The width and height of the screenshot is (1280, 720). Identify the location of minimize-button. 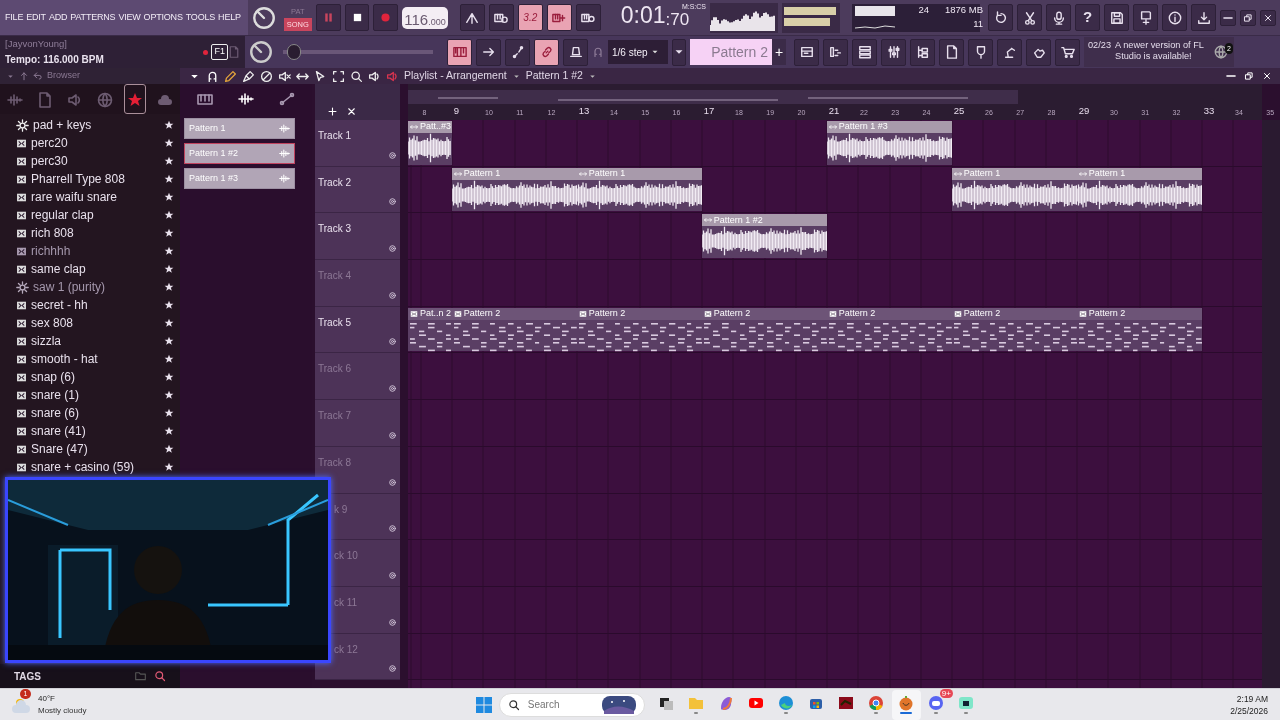
(1228, 17).